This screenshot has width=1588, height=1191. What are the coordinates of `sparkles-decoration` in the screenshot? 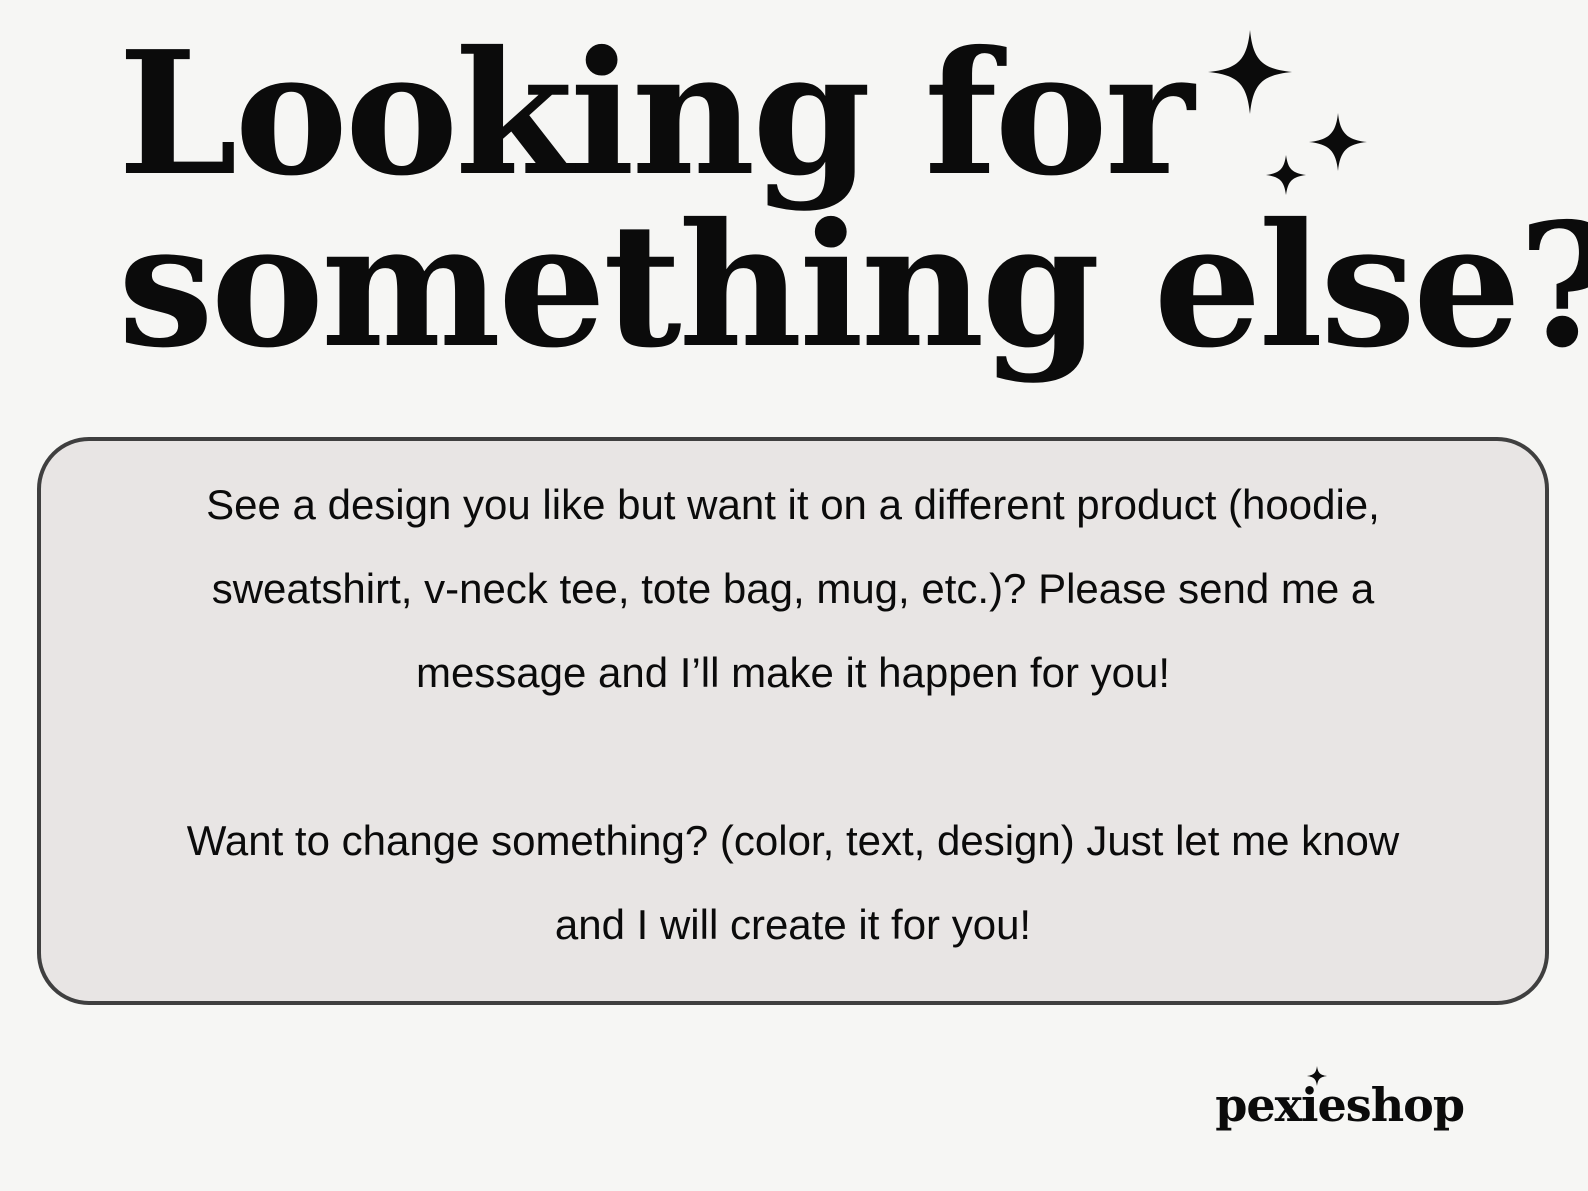 It's located at (1287, 112).